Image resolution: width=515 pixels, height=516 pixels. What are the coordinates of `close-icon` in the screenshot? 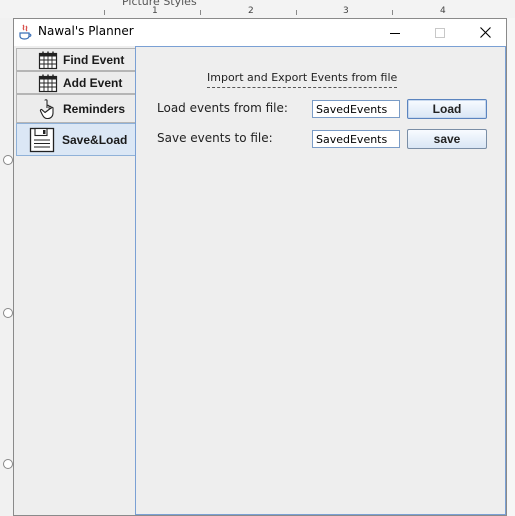 It's located at (485, 32).